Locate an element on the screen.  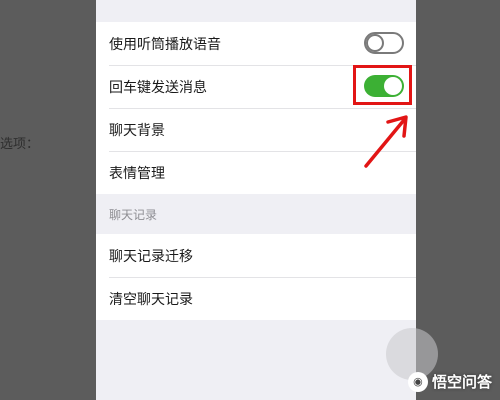
setting-label-chat-background: 聊天背景 is located at coordinates (137, 130).